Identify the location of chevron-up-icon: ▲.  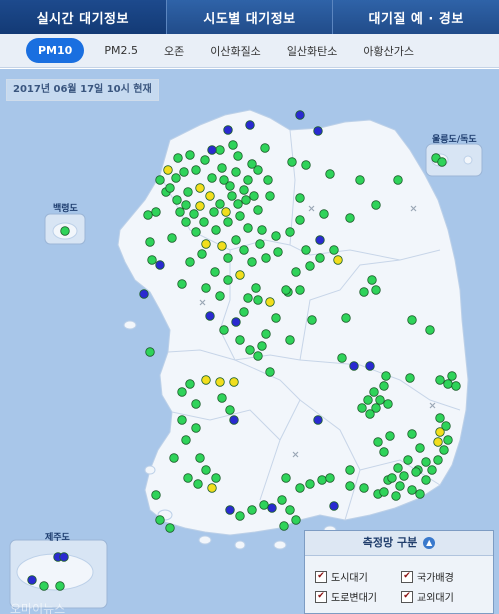
(429, 543).